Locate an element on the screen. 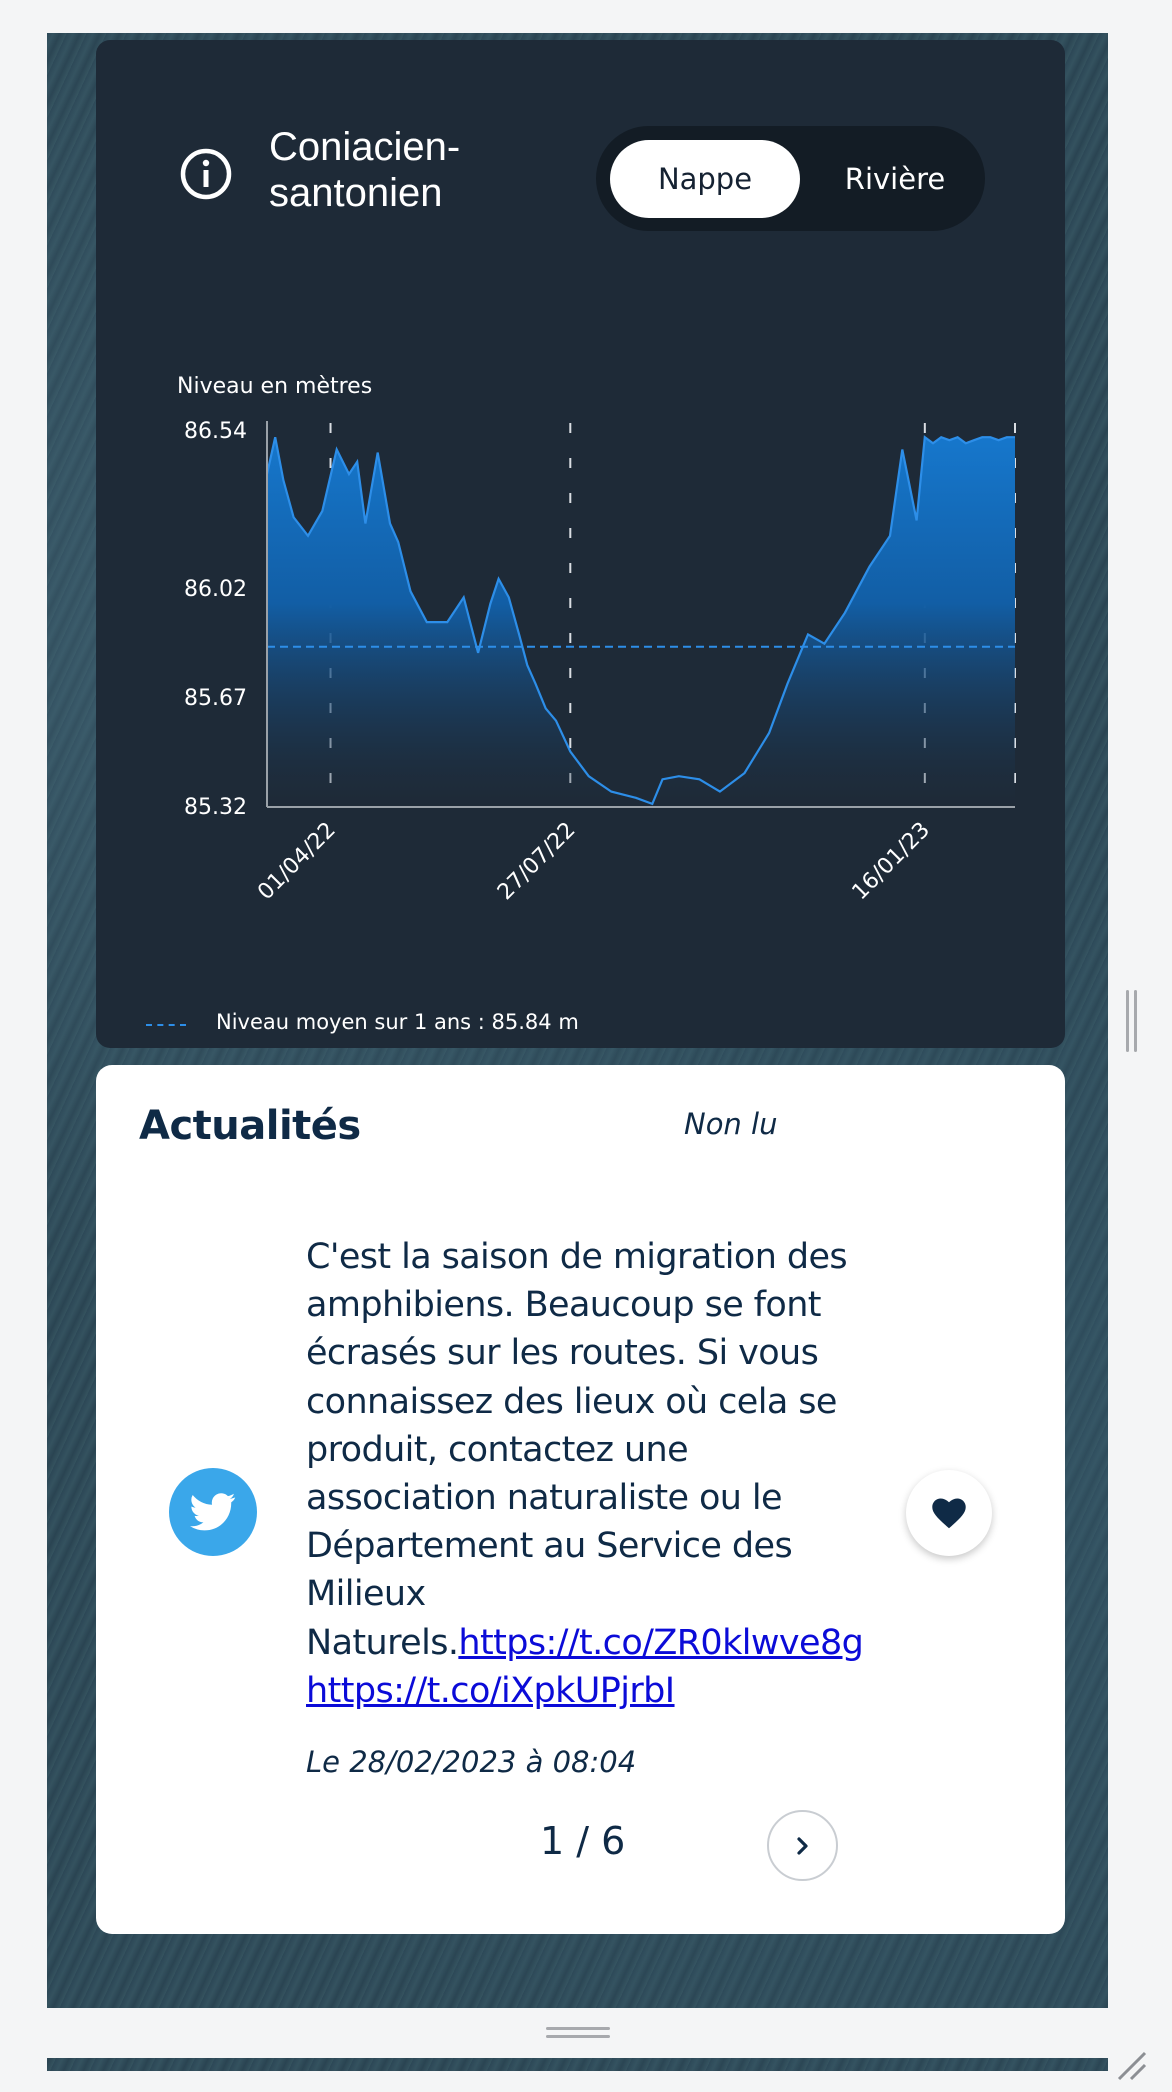 This screenshot has width=1172, height=2092. chevron-right-icon is located at coordinates (802, 1845).